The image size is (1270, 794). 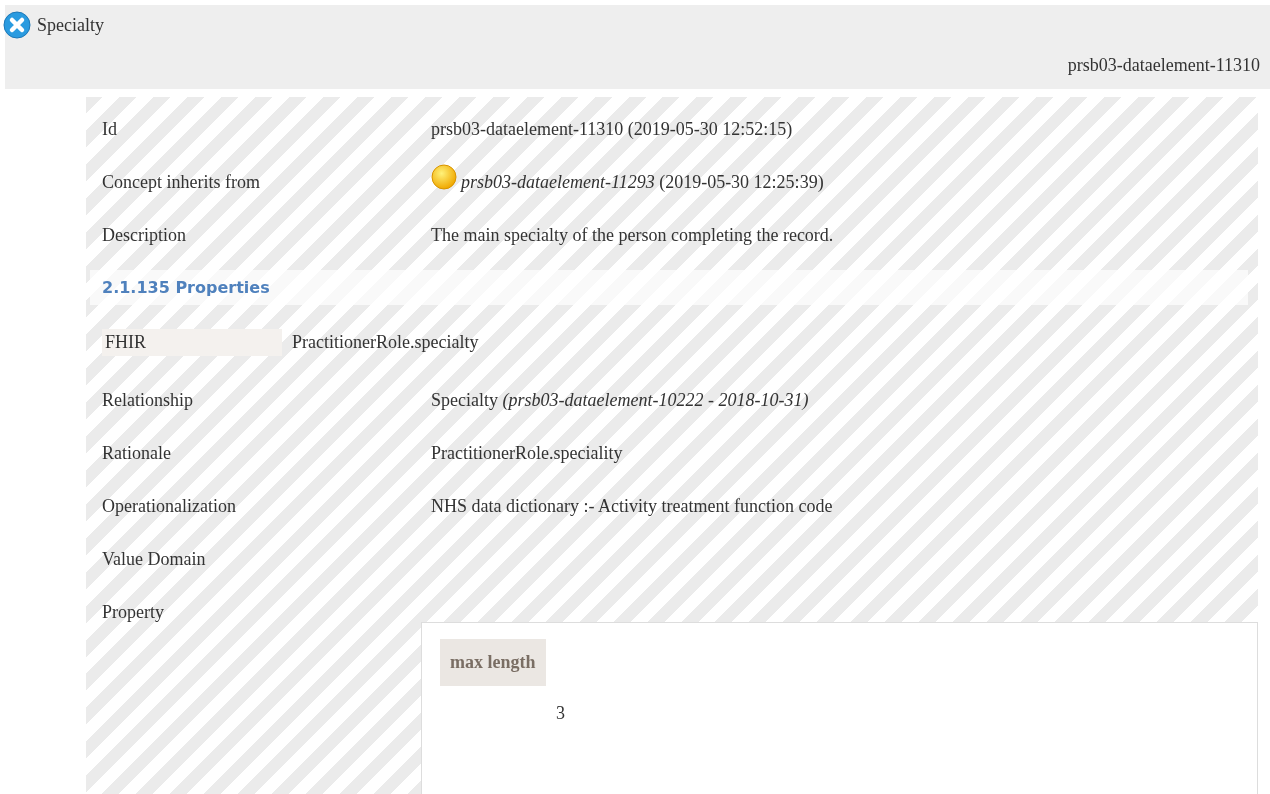 What do you see at coordinates (385, 342) in the screenshot?
I see `mapping-value: PractitionerRole.specialty` at bounding box center [385, 342].